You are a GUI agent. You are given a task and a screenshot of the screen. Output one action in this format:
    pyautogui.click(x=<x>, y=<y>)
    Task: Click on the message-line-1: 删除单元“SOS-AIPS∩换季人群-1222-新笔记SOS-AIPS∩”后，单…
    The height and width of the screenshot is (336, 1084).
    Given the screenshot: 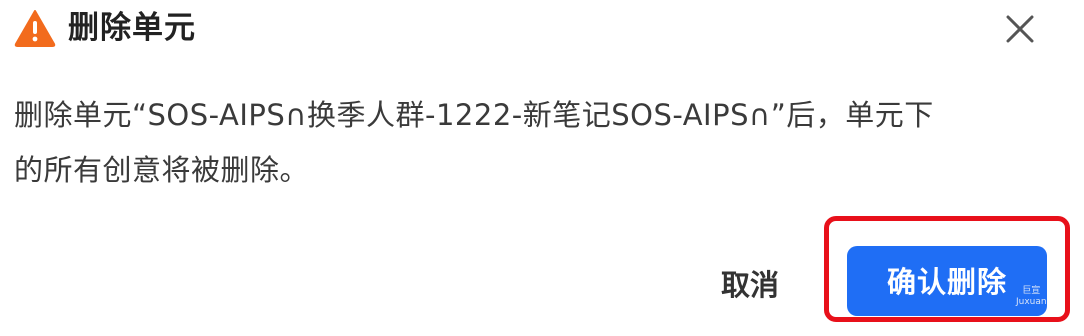 What is the action you would take?
    pyautogui.click(x=474, y=115)
    